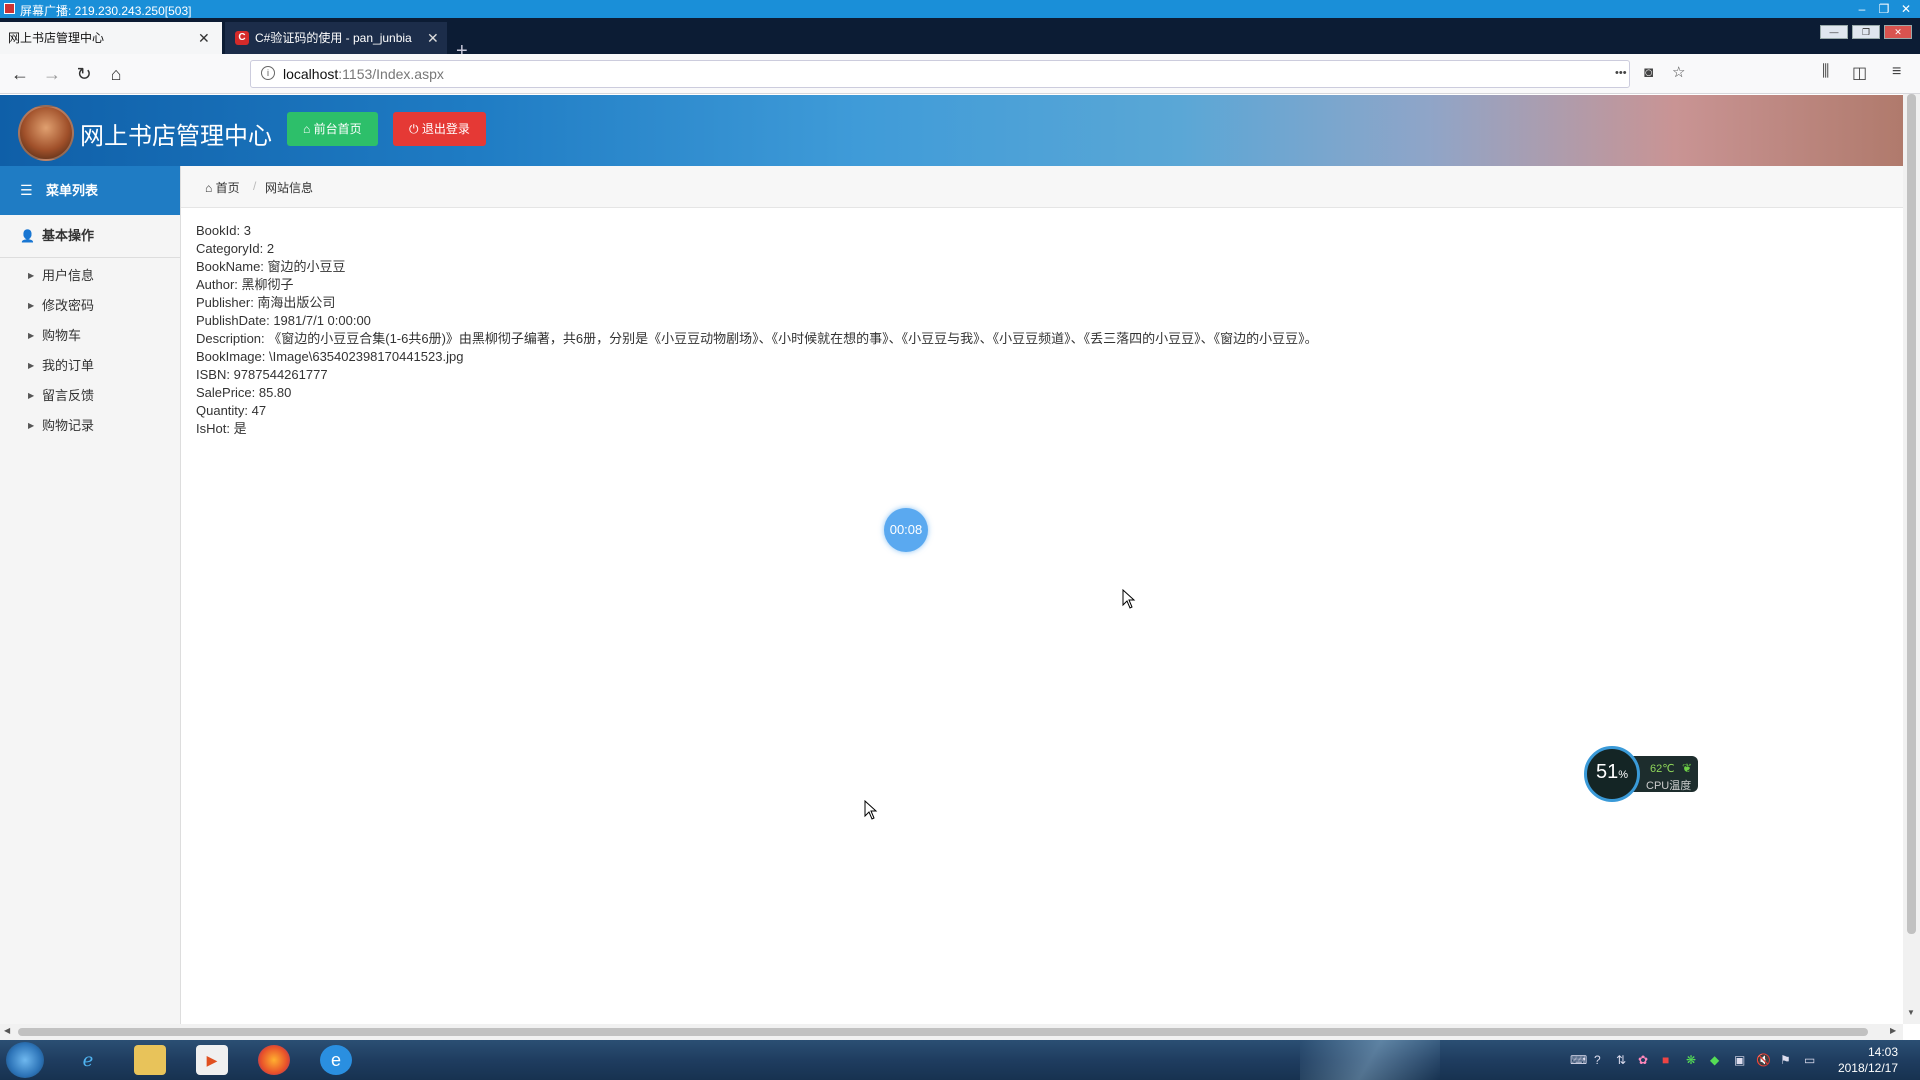  I want to click on file-explorer-icon, so click(150, 1060).